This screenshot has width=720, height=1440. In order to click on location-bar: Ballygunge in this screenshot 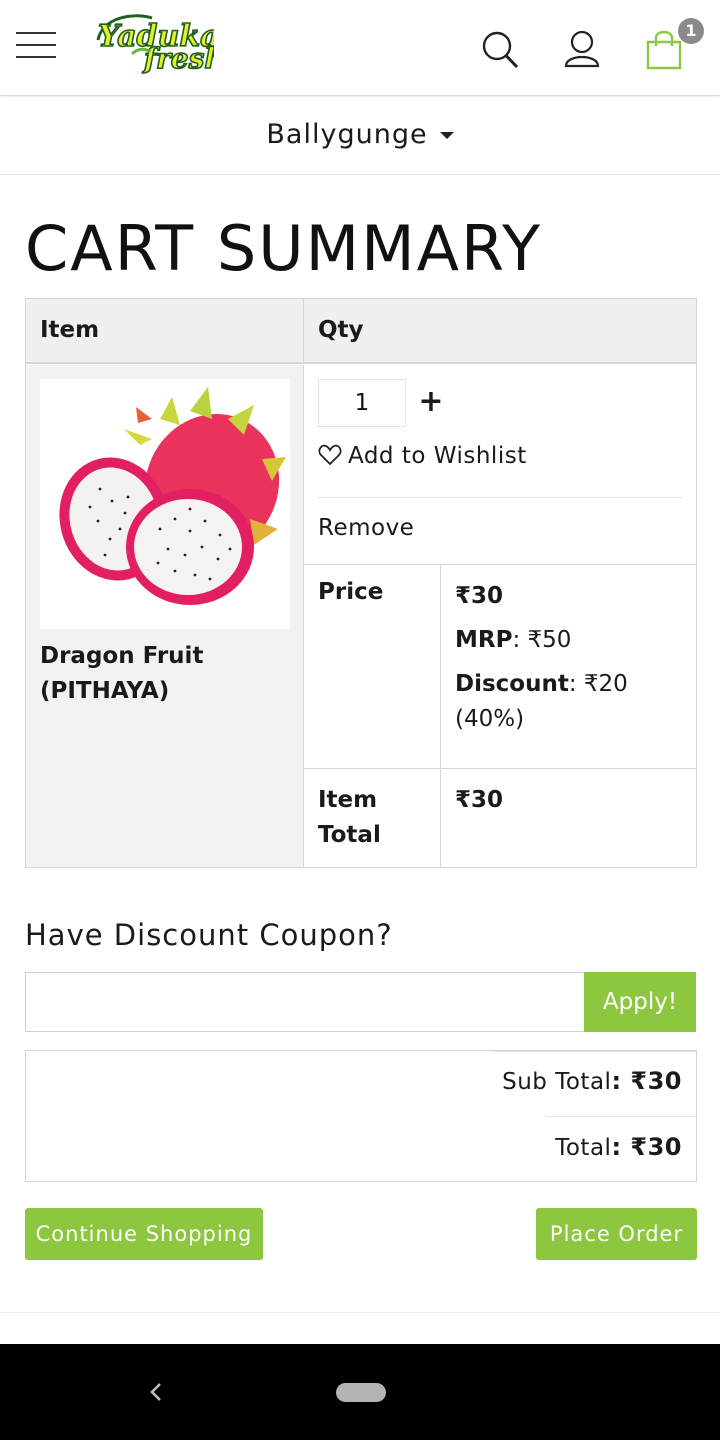, I will do `click(360, 136)`.